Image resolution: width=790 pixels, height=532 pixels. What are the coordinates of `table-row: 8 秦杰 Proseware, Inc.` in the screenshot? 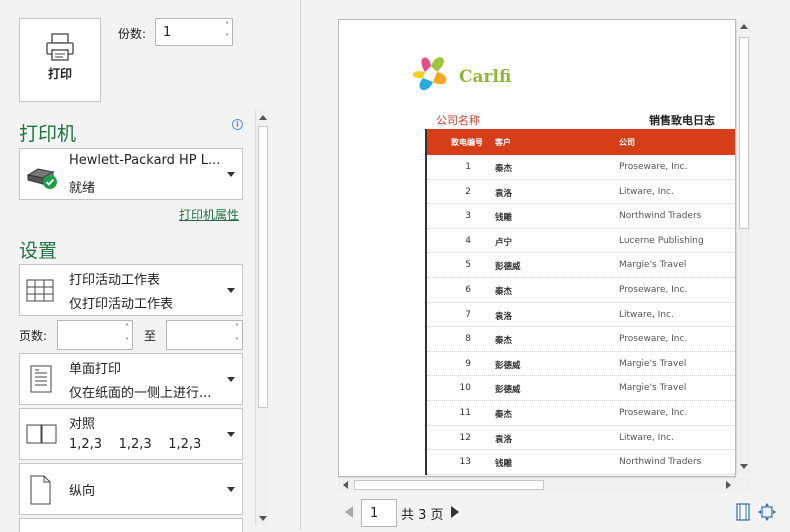 It's located at (581, 339).